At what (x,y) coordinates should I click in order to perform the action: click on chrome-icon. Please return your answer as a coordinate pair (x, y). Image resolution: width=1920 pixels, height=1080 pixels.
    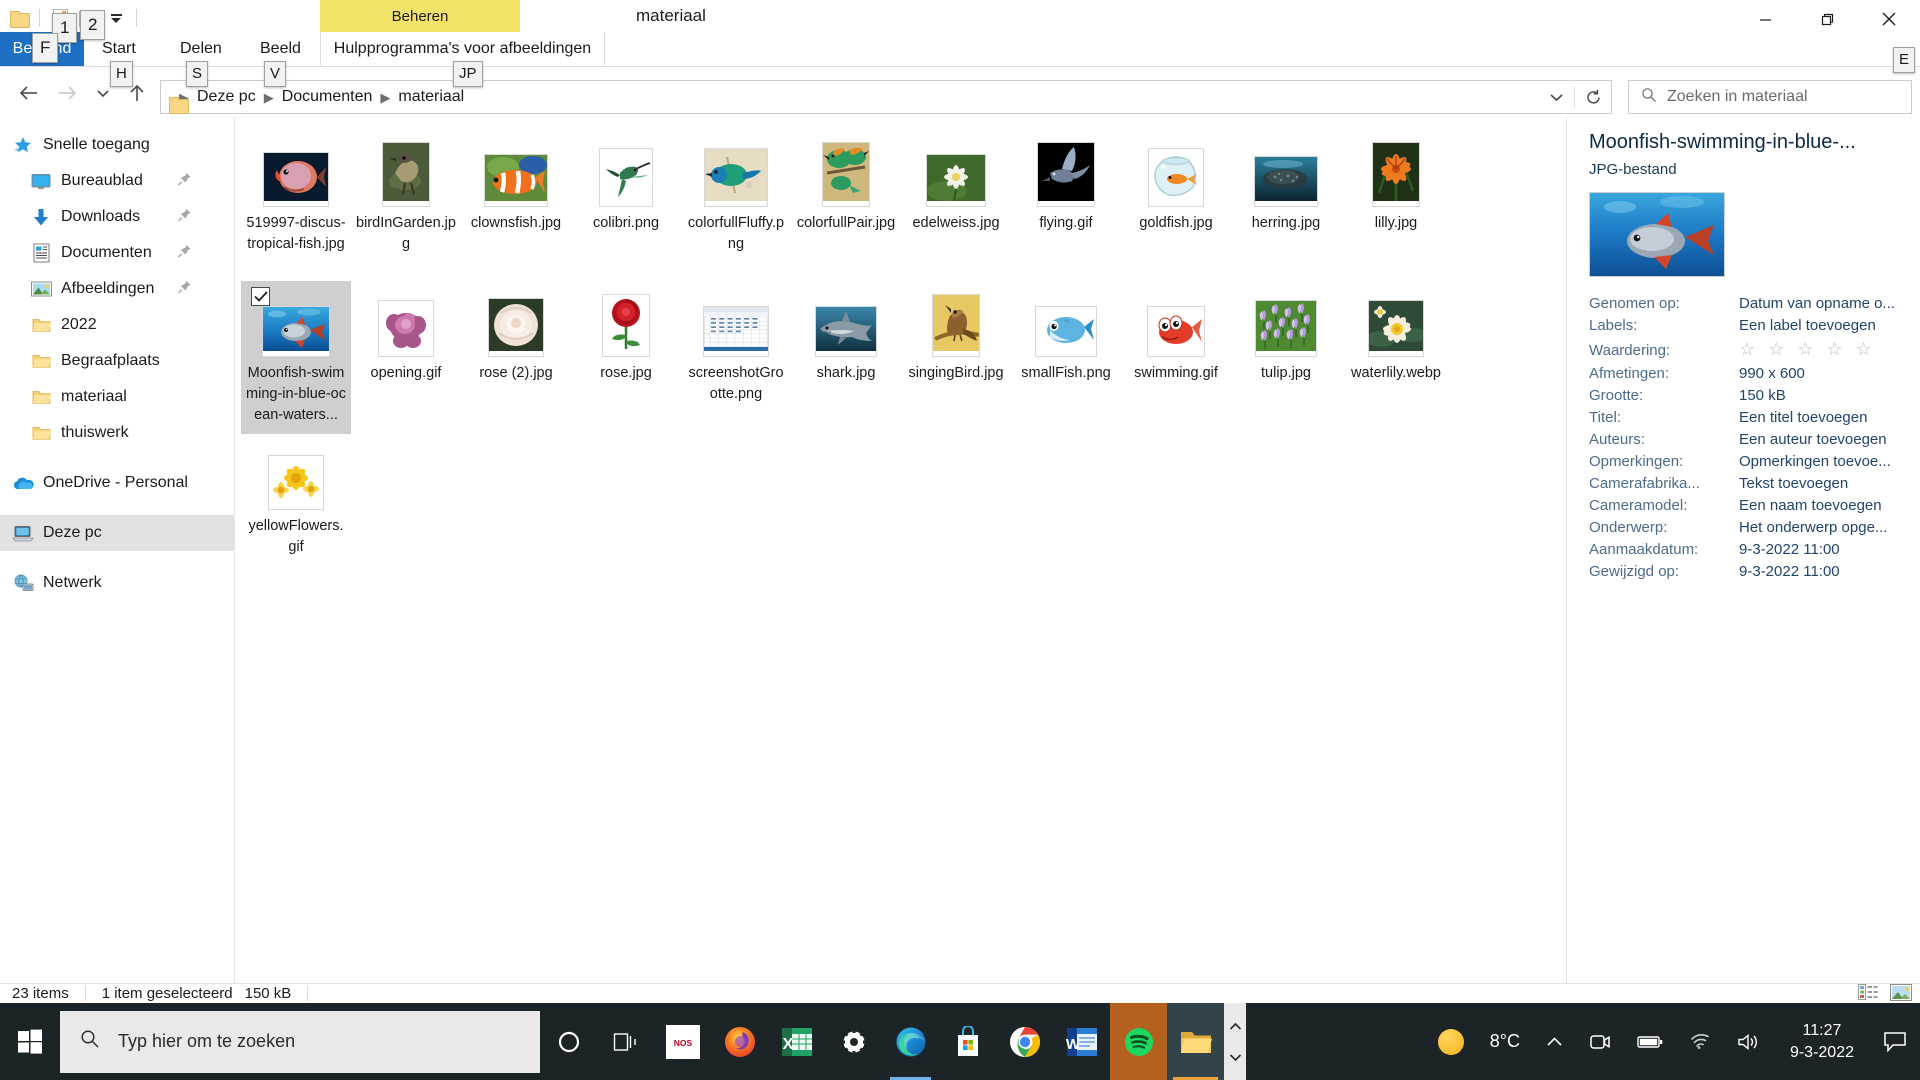
    Looking at the image, I should click on (1024, 1041).